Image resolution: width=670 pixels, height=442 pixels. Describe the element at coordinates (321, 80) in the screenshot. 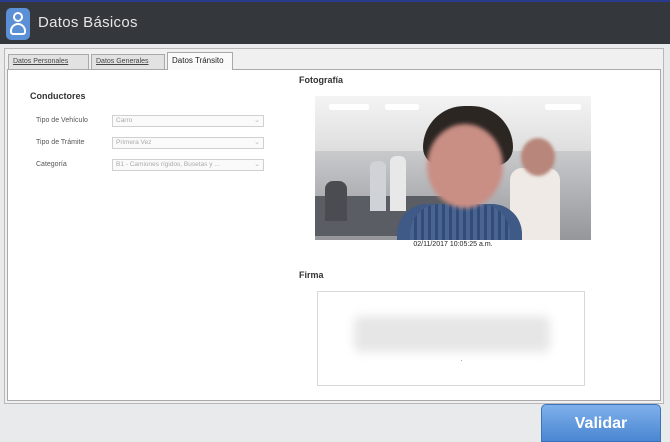

I see `fotografia-heading: Fotografía` at that location.